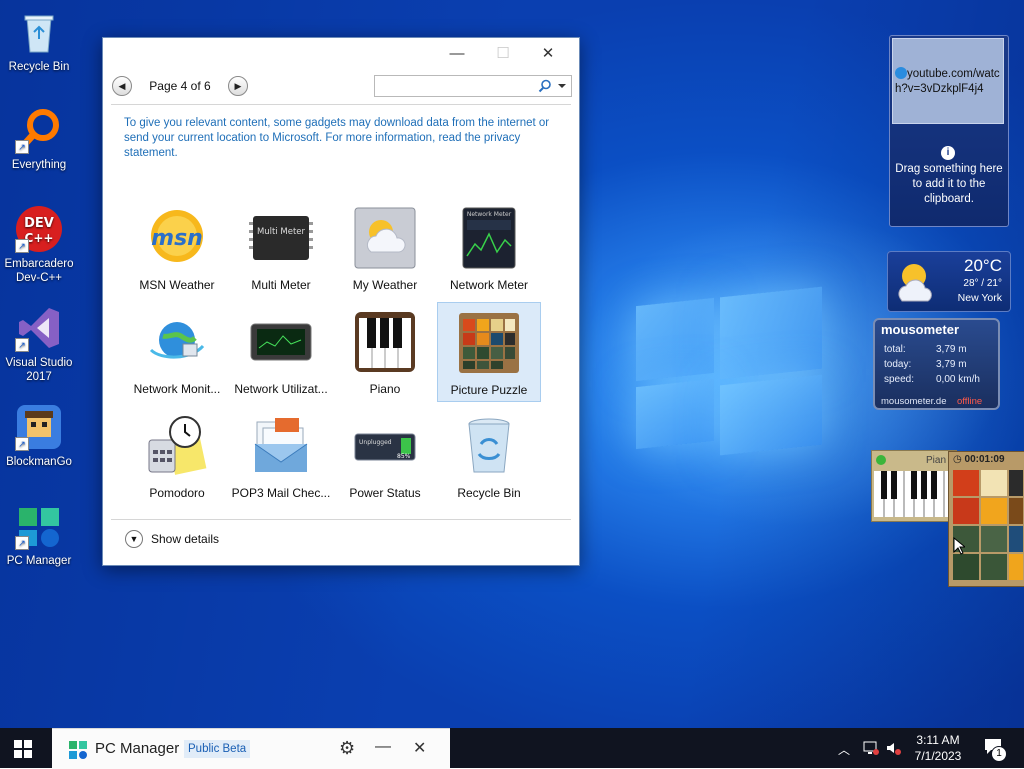  I want to click on mousometer-row-speed: speed: 0,00 km/h, so click(932, 379).